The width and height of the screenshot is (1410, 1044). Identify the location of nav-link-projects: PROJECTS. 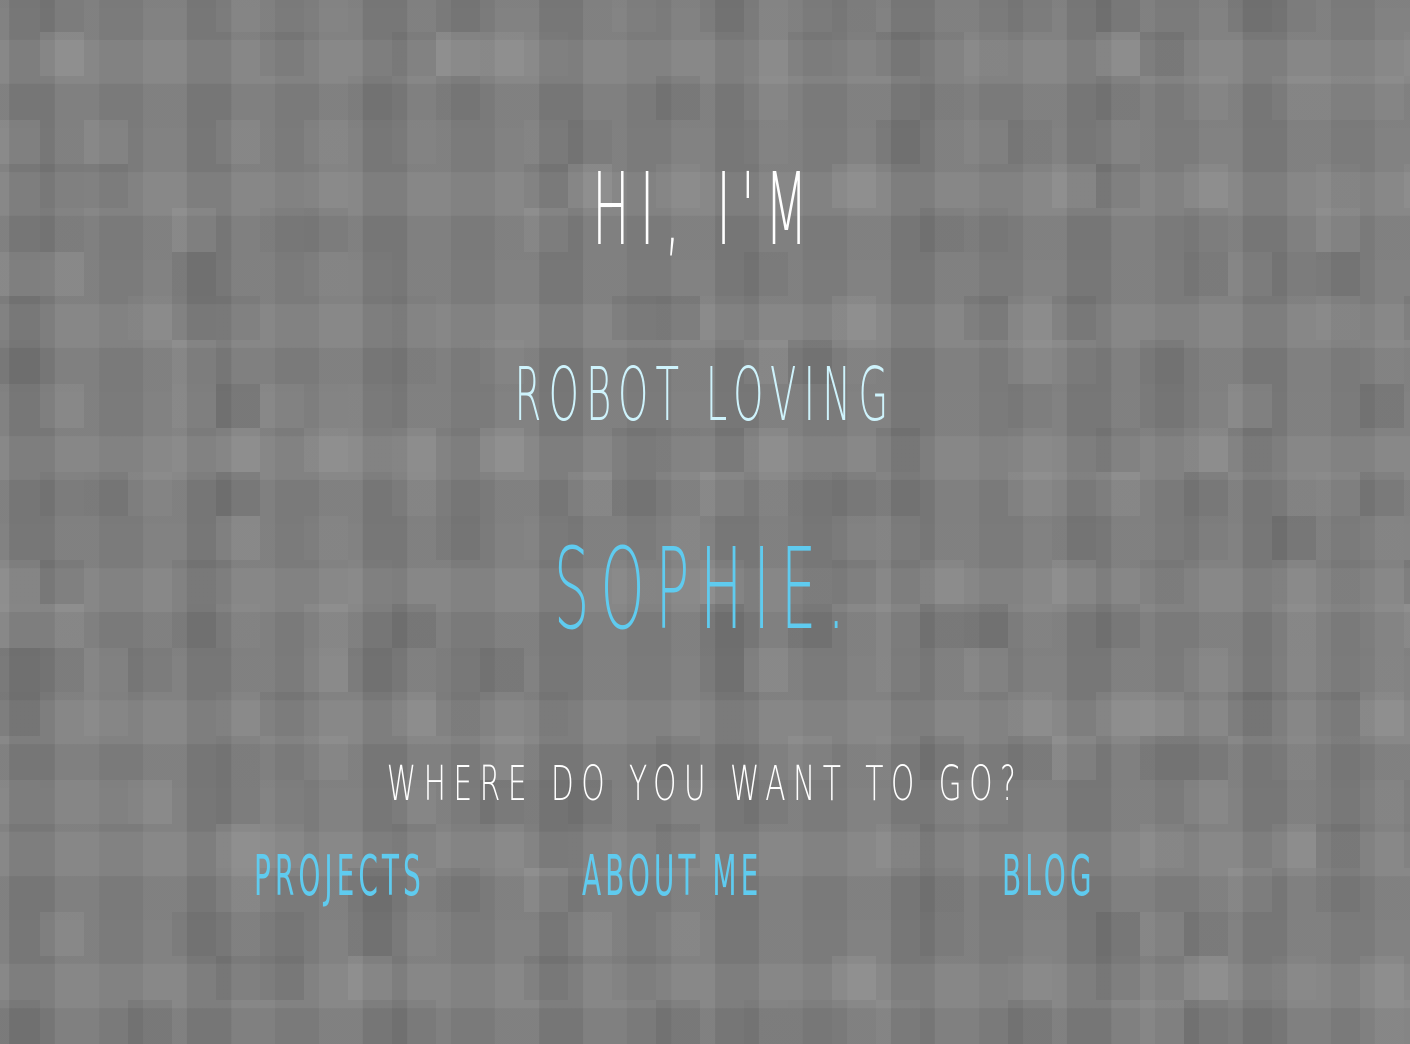
(339, 877).